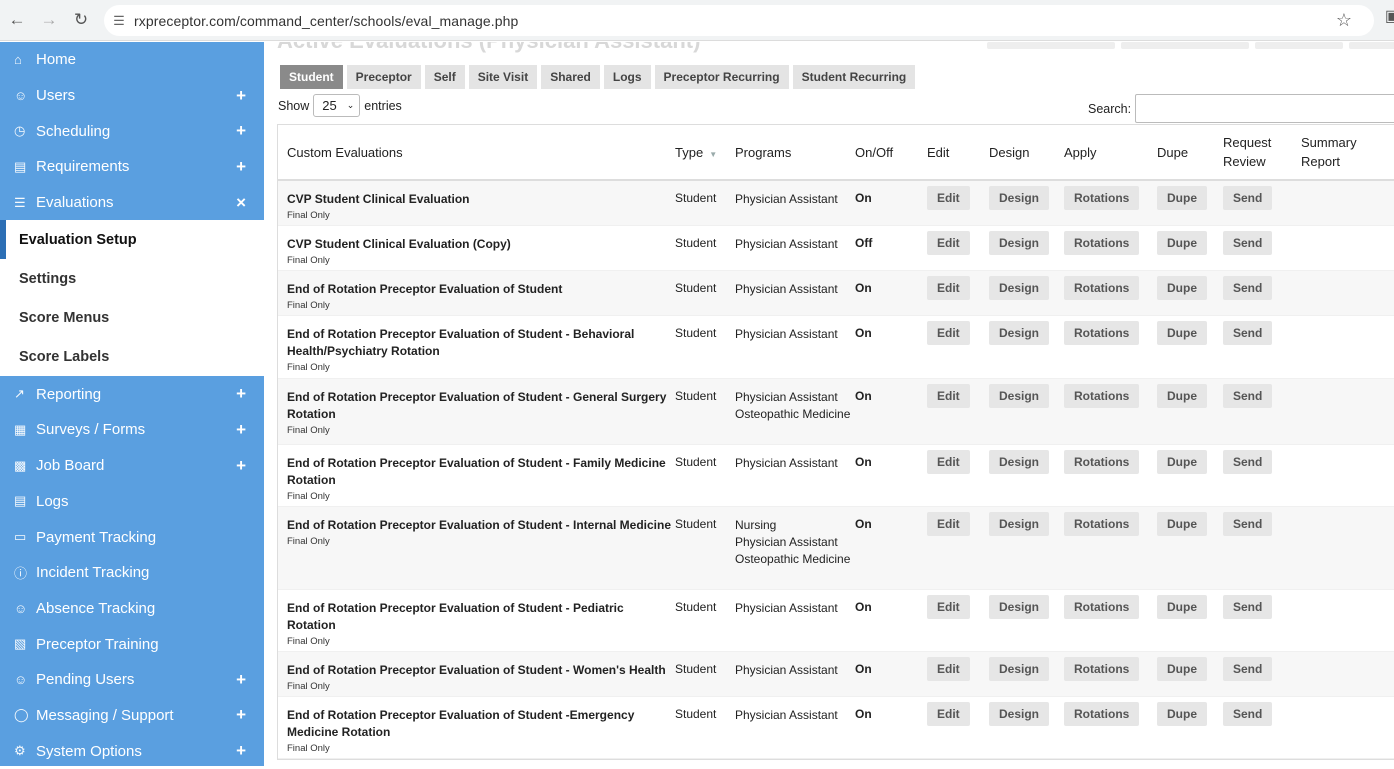 This screenshot has height=769, width=1394. Describe the element at coordinates (1389, 16) in the screenshot. I see `extension-icon: ▣` at that location.